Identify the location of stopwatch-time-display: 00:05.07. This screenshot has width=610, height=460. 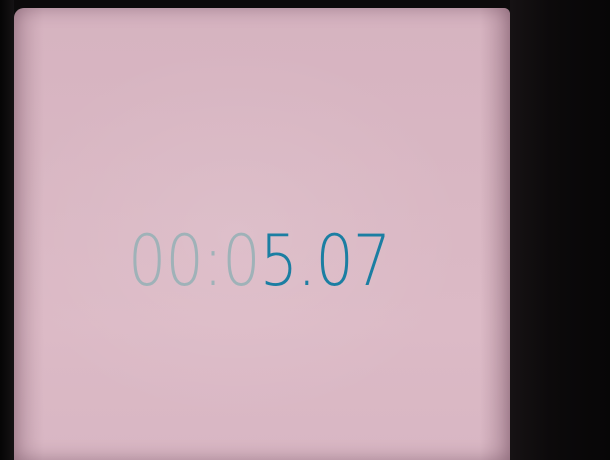
(259, 261).